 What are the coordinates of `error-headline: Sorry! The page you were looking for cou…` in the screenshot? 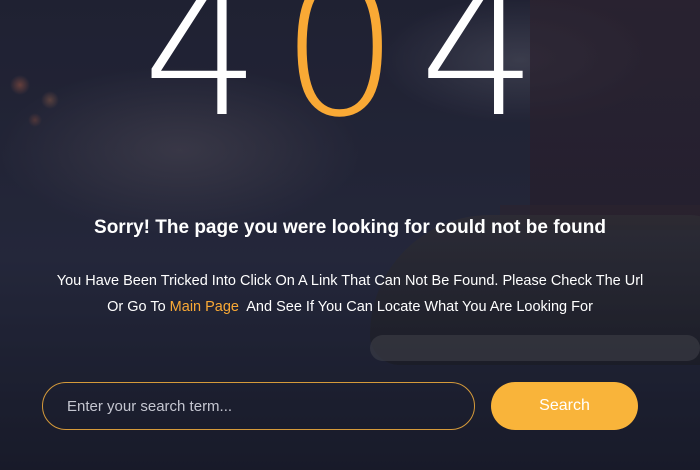 It's located at (350, 227).